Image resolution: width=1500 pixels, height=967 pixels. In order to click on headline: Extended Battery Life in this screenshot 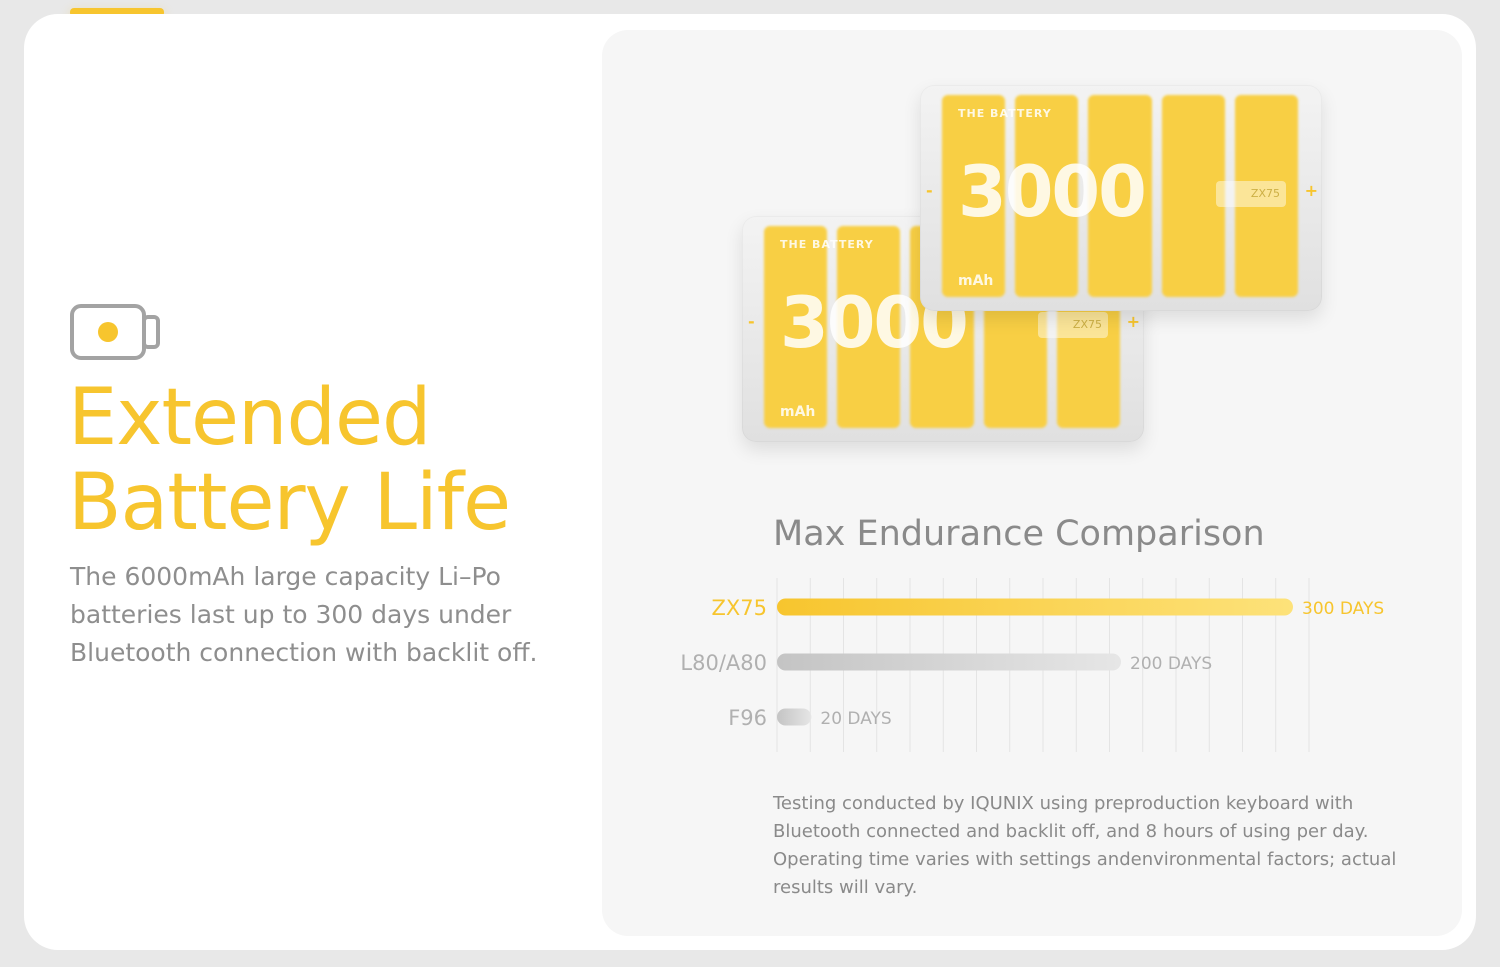, I will do `click(289, 460)`.